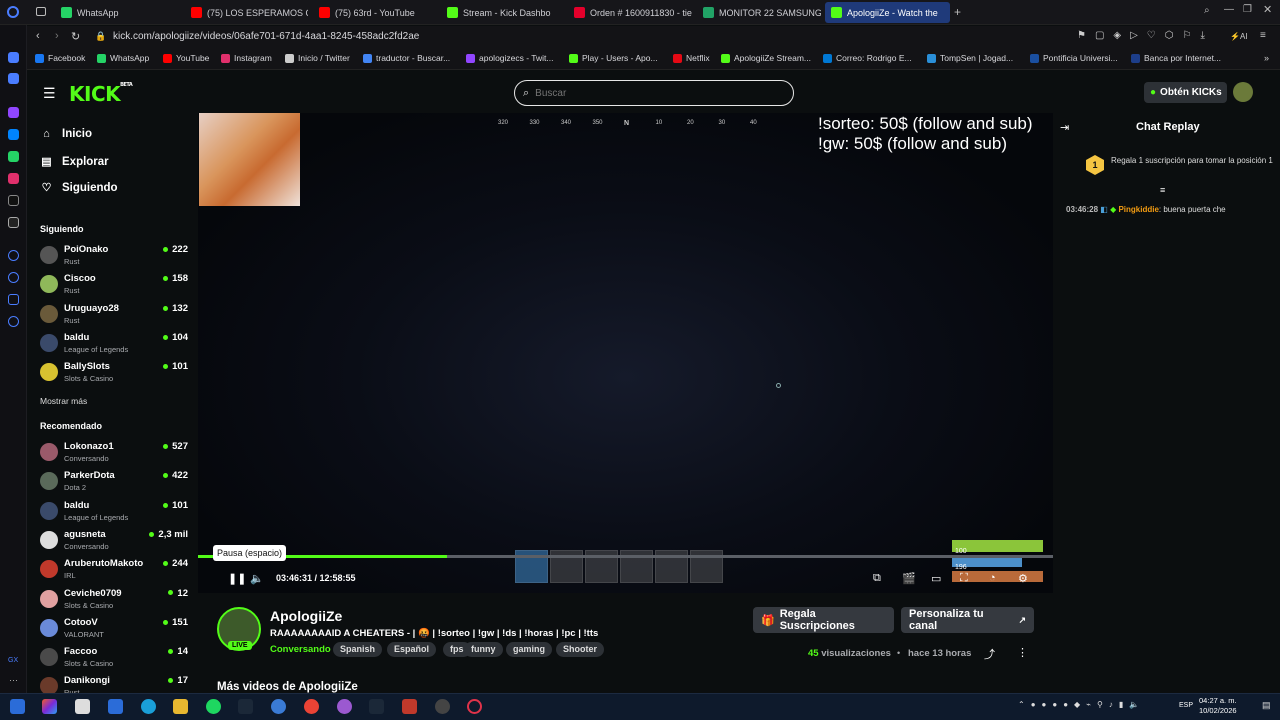  I want to click on channel-list-item: baldu League of Legends 104, so click(114, 346).